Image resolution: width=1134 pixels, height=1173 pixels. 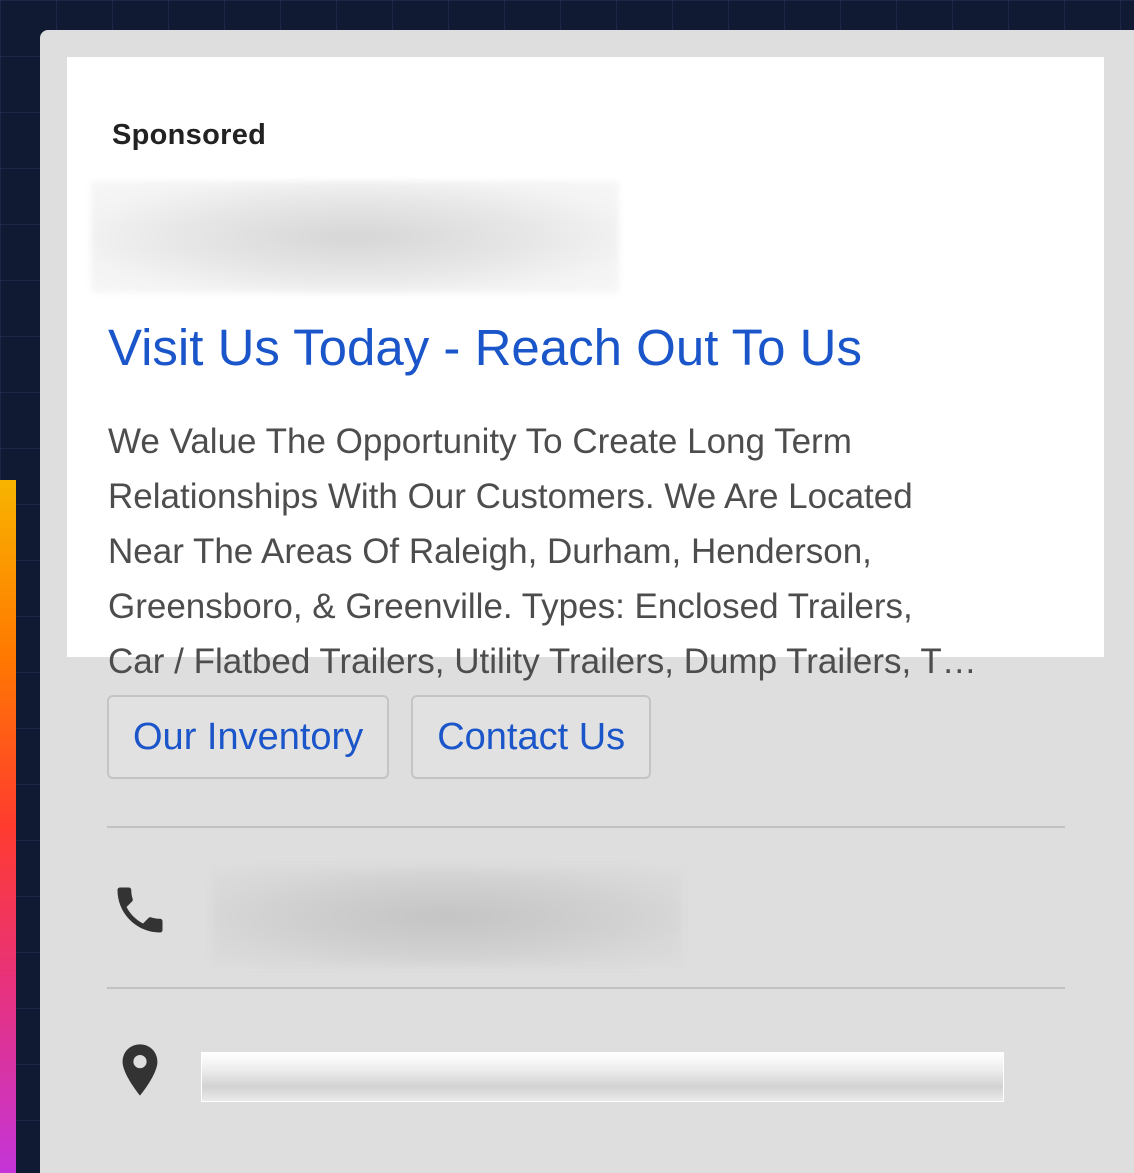 I want to click on location-pin-icon, so click(x=140, y=1070).